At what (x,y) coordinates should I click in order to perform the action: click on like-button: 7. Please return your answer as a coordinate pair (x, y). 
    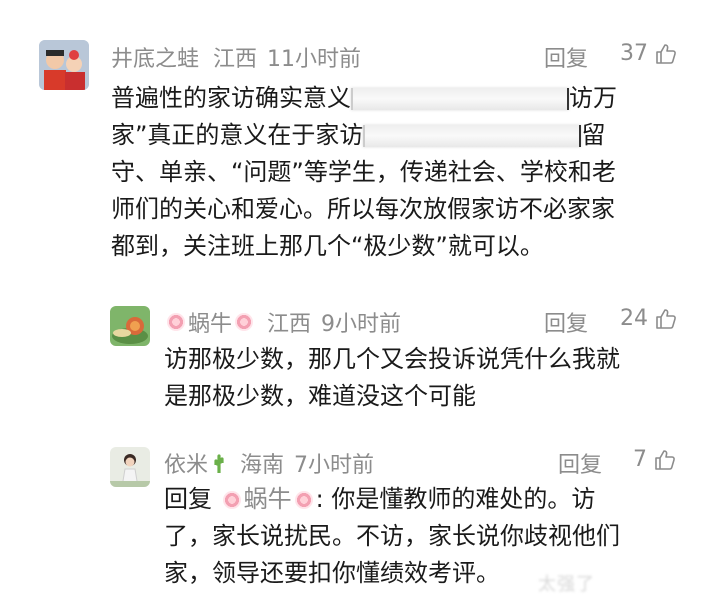
    Looking at the image, I should click on (655, 459).